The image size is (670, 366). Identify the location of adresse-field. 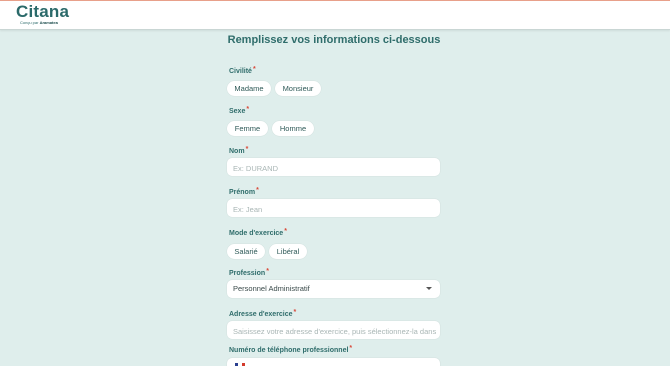
(333, 331).